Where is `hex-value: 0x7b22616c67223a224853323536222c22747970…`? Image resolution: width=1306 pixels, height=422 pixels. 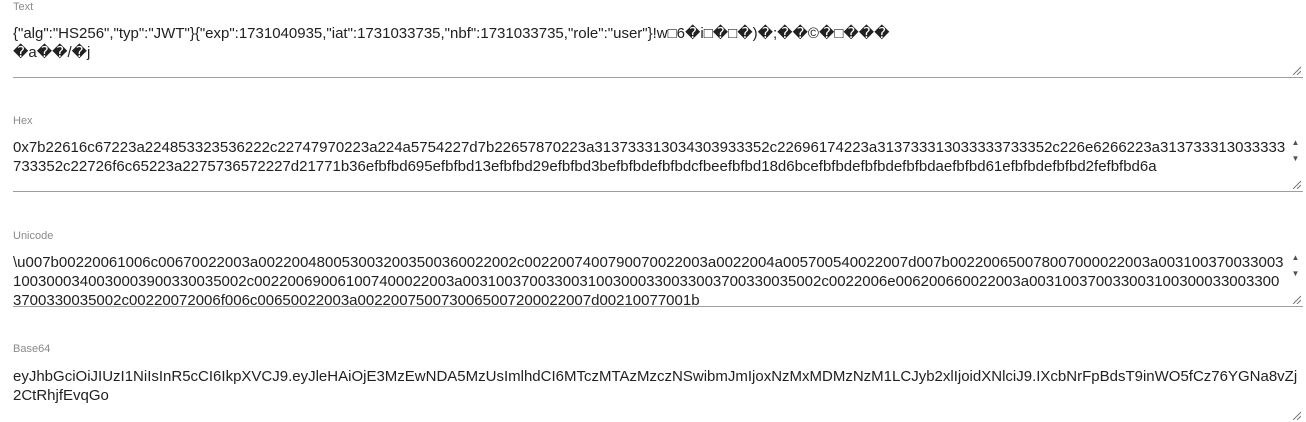
hex-value: 0x7b22616c67223a224853323536222c22747970… is located at coordinates (658, 163).